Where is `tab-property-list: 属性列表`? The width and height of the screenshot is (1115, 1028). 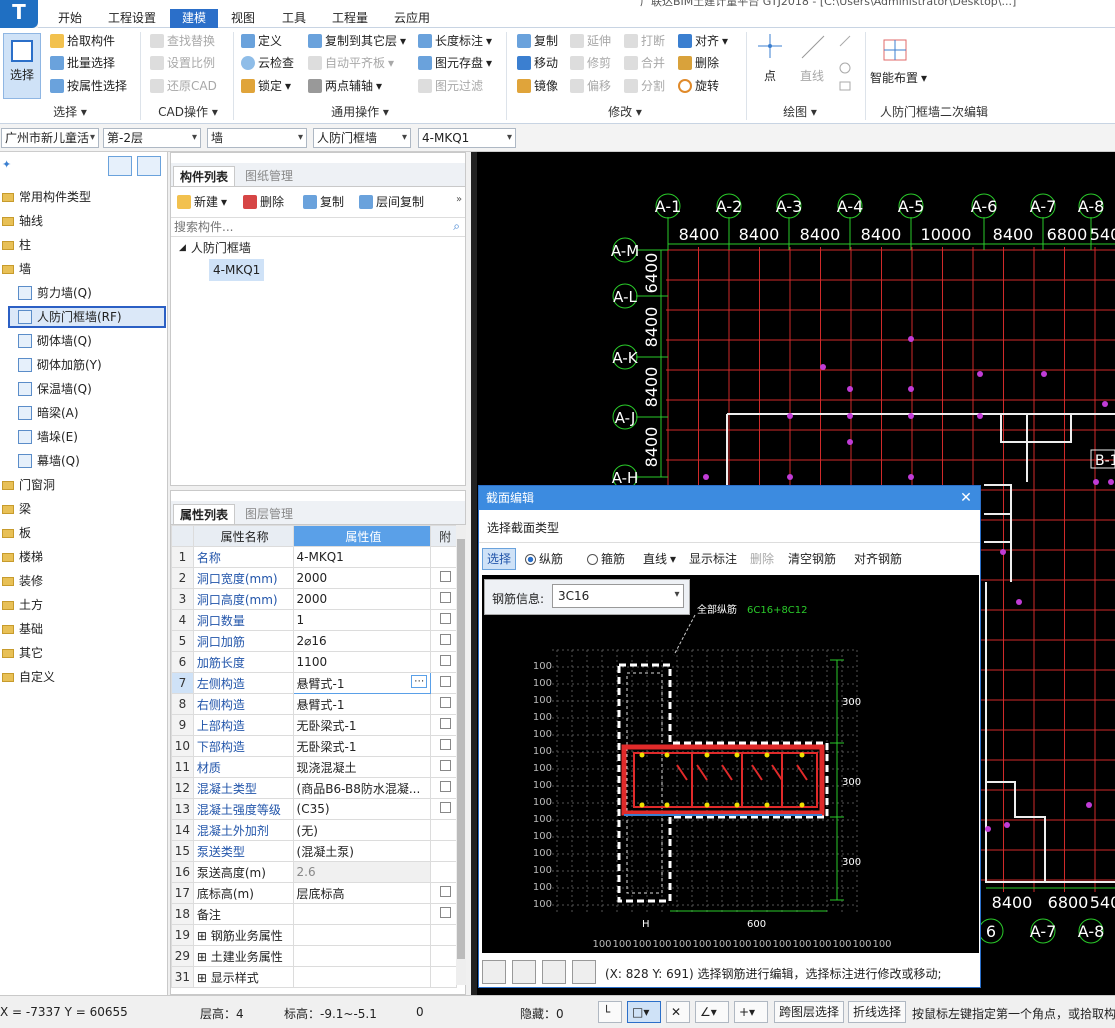
tab-property-list: 属性列表 is located at coordinates (204, 514).